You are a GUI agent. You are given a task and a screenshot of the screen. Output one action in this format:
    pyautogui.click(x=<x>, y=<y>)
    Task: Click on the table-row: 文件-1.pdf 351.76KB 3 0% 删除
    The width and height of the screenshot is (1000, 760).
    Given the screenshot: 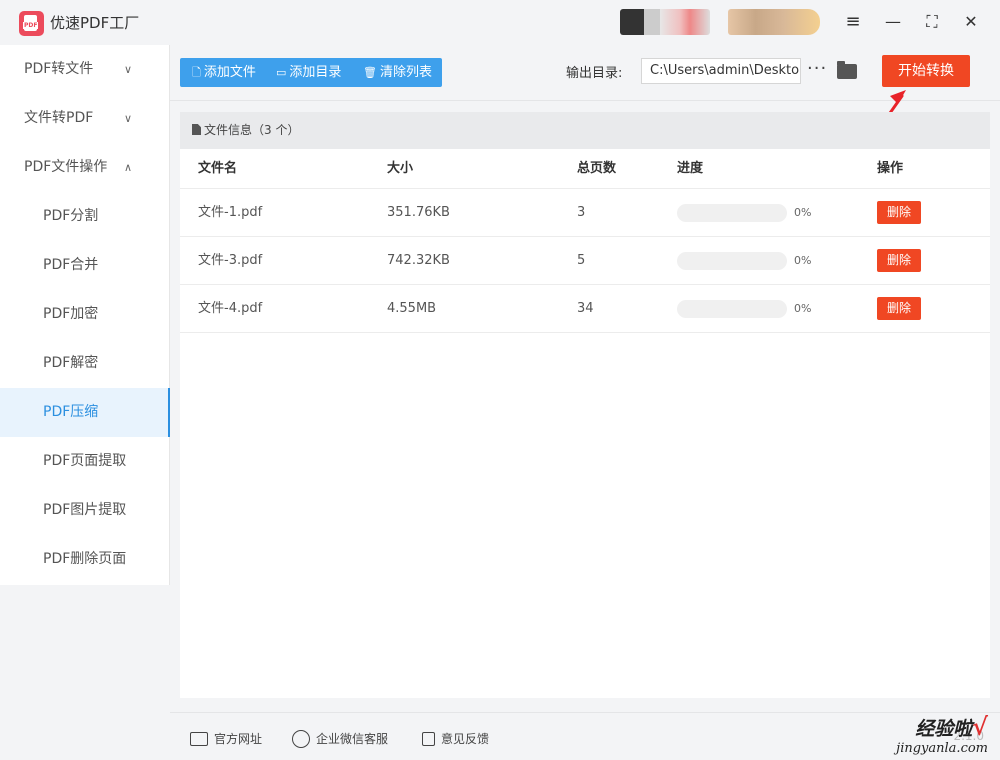 What is the action you would take?
    pyautogui.click(x=585, y=213)
    